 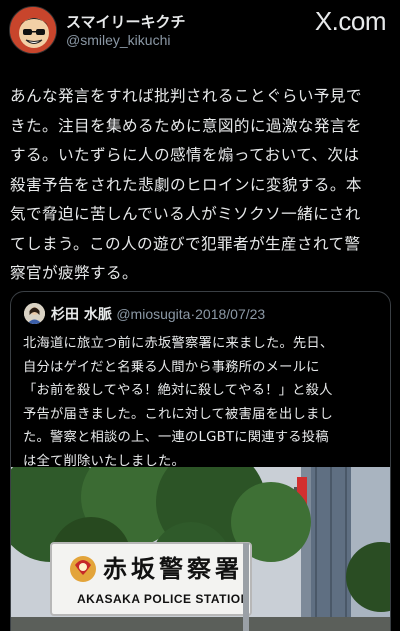 I want to click on post-header: スマイリーキクチ @smiley_kikuchi X.com, so click(x=200, y=35).